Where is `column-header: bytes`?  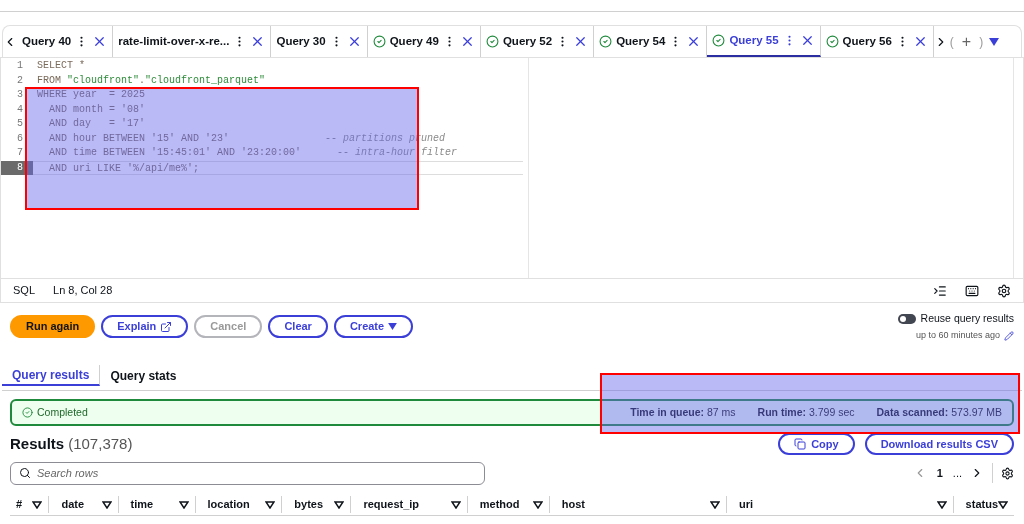
column-header: bytes is located at coordinates (308, 505).